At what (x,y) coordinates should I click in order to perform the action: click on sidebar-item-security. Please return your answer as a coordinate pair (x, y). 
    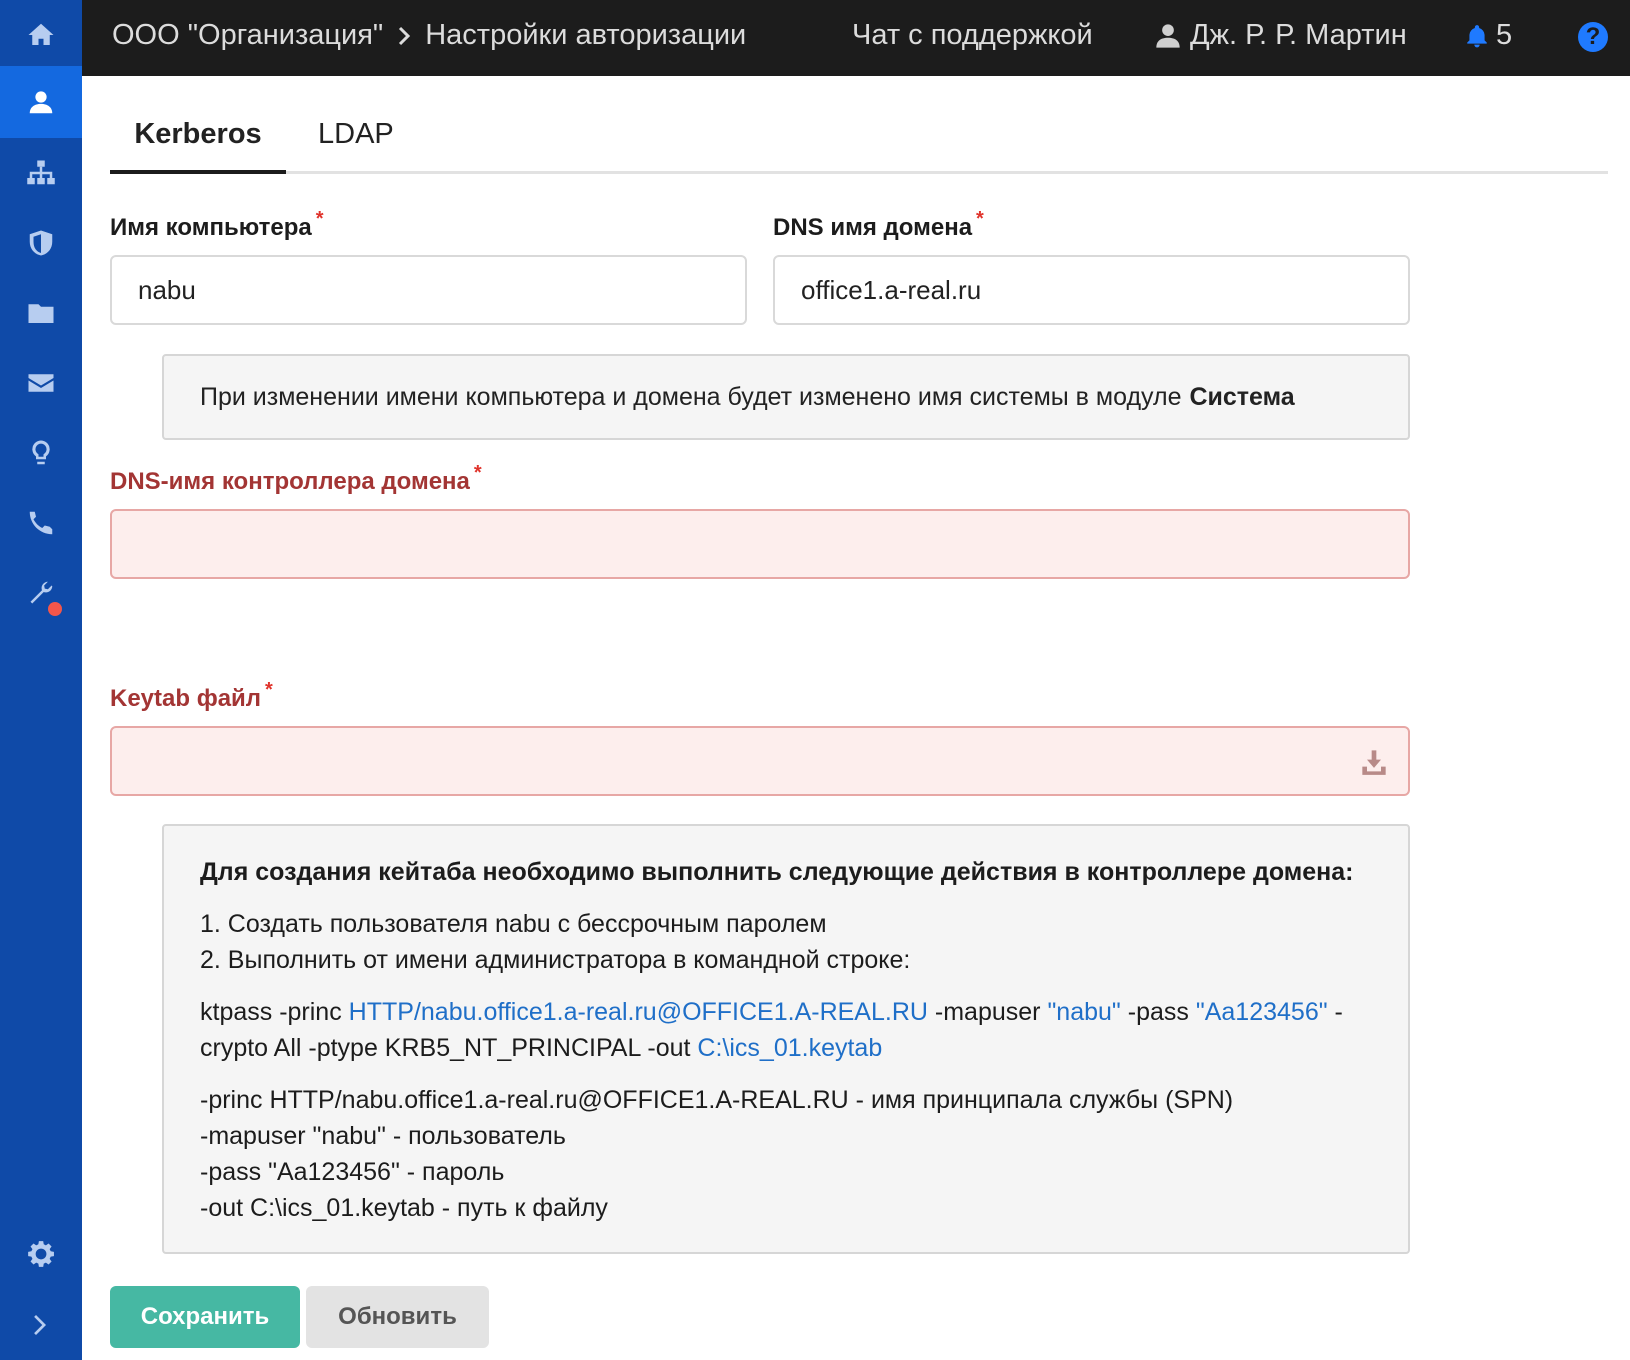
    Looking at the image, I should click on (41, 243).